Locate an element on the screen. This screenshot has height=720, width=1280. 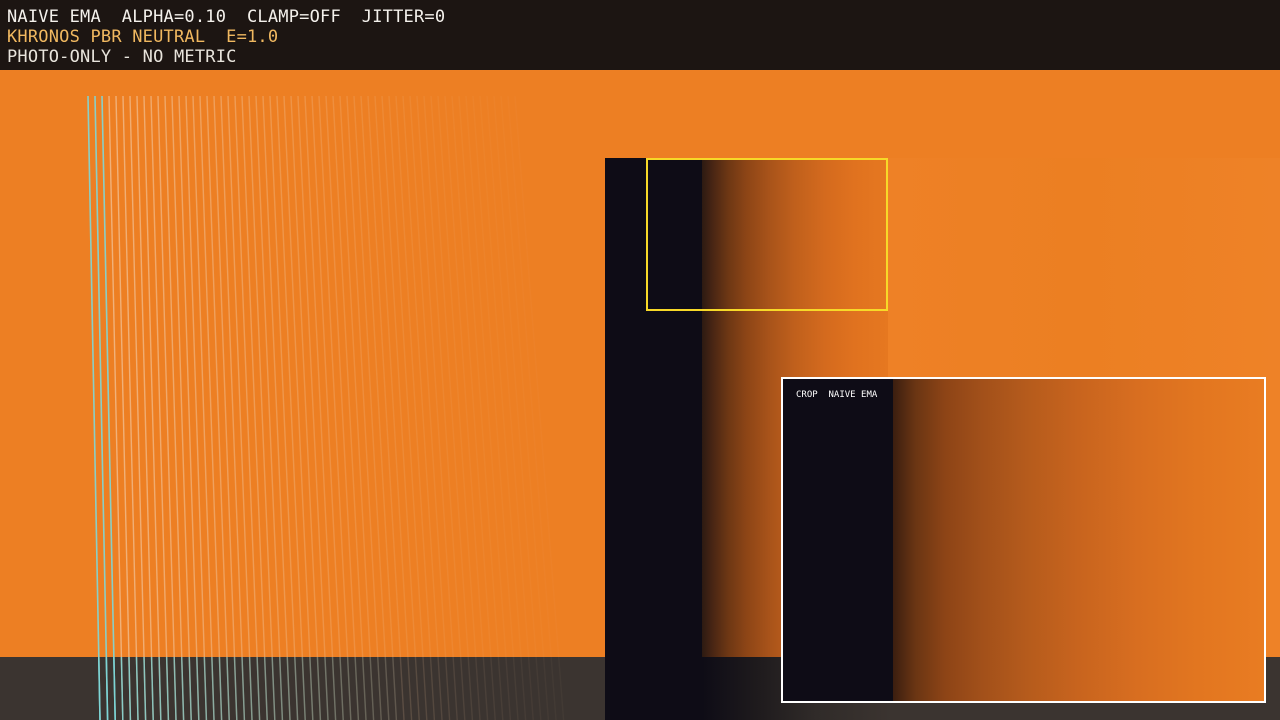
inset-ghosting is located at coordinates (1078, 540).